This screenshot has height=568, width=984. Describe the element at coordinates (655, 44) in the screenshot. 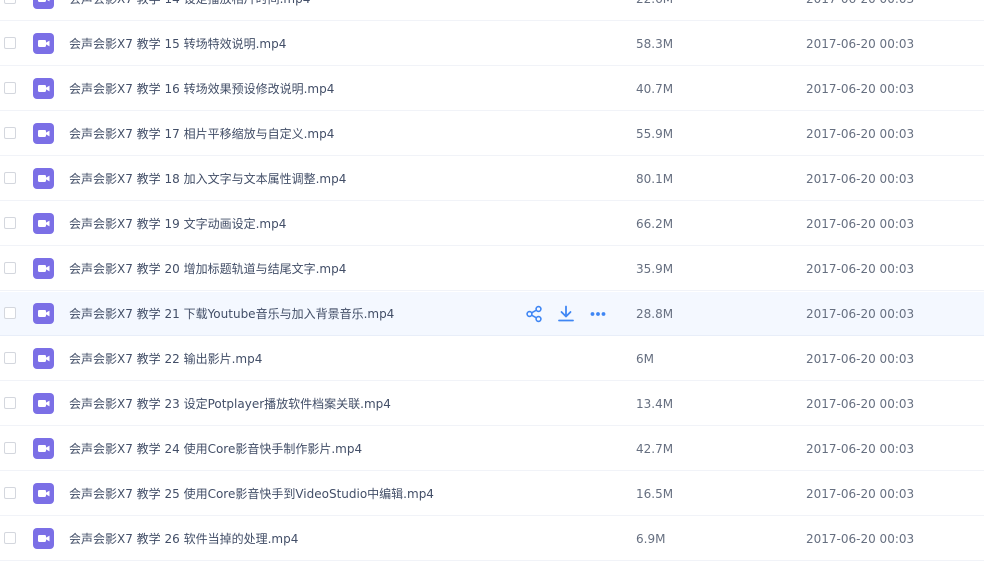

I see `file-size: 58.3M` at that location.